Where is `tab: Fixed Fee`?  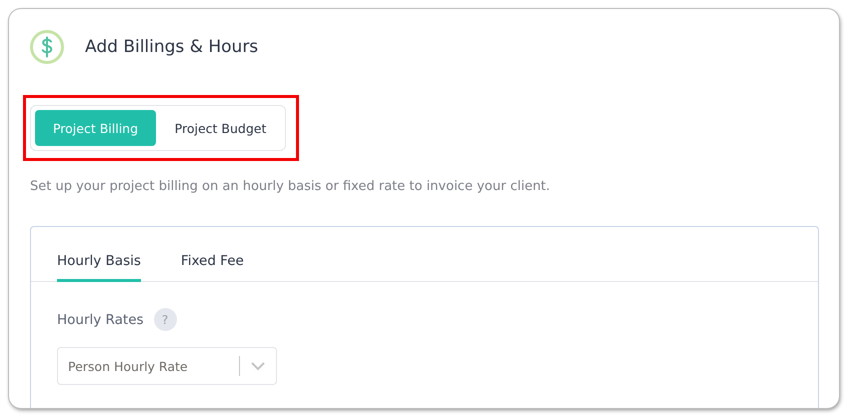 tab: Fixed Fee is located at coordinates (212, 267).